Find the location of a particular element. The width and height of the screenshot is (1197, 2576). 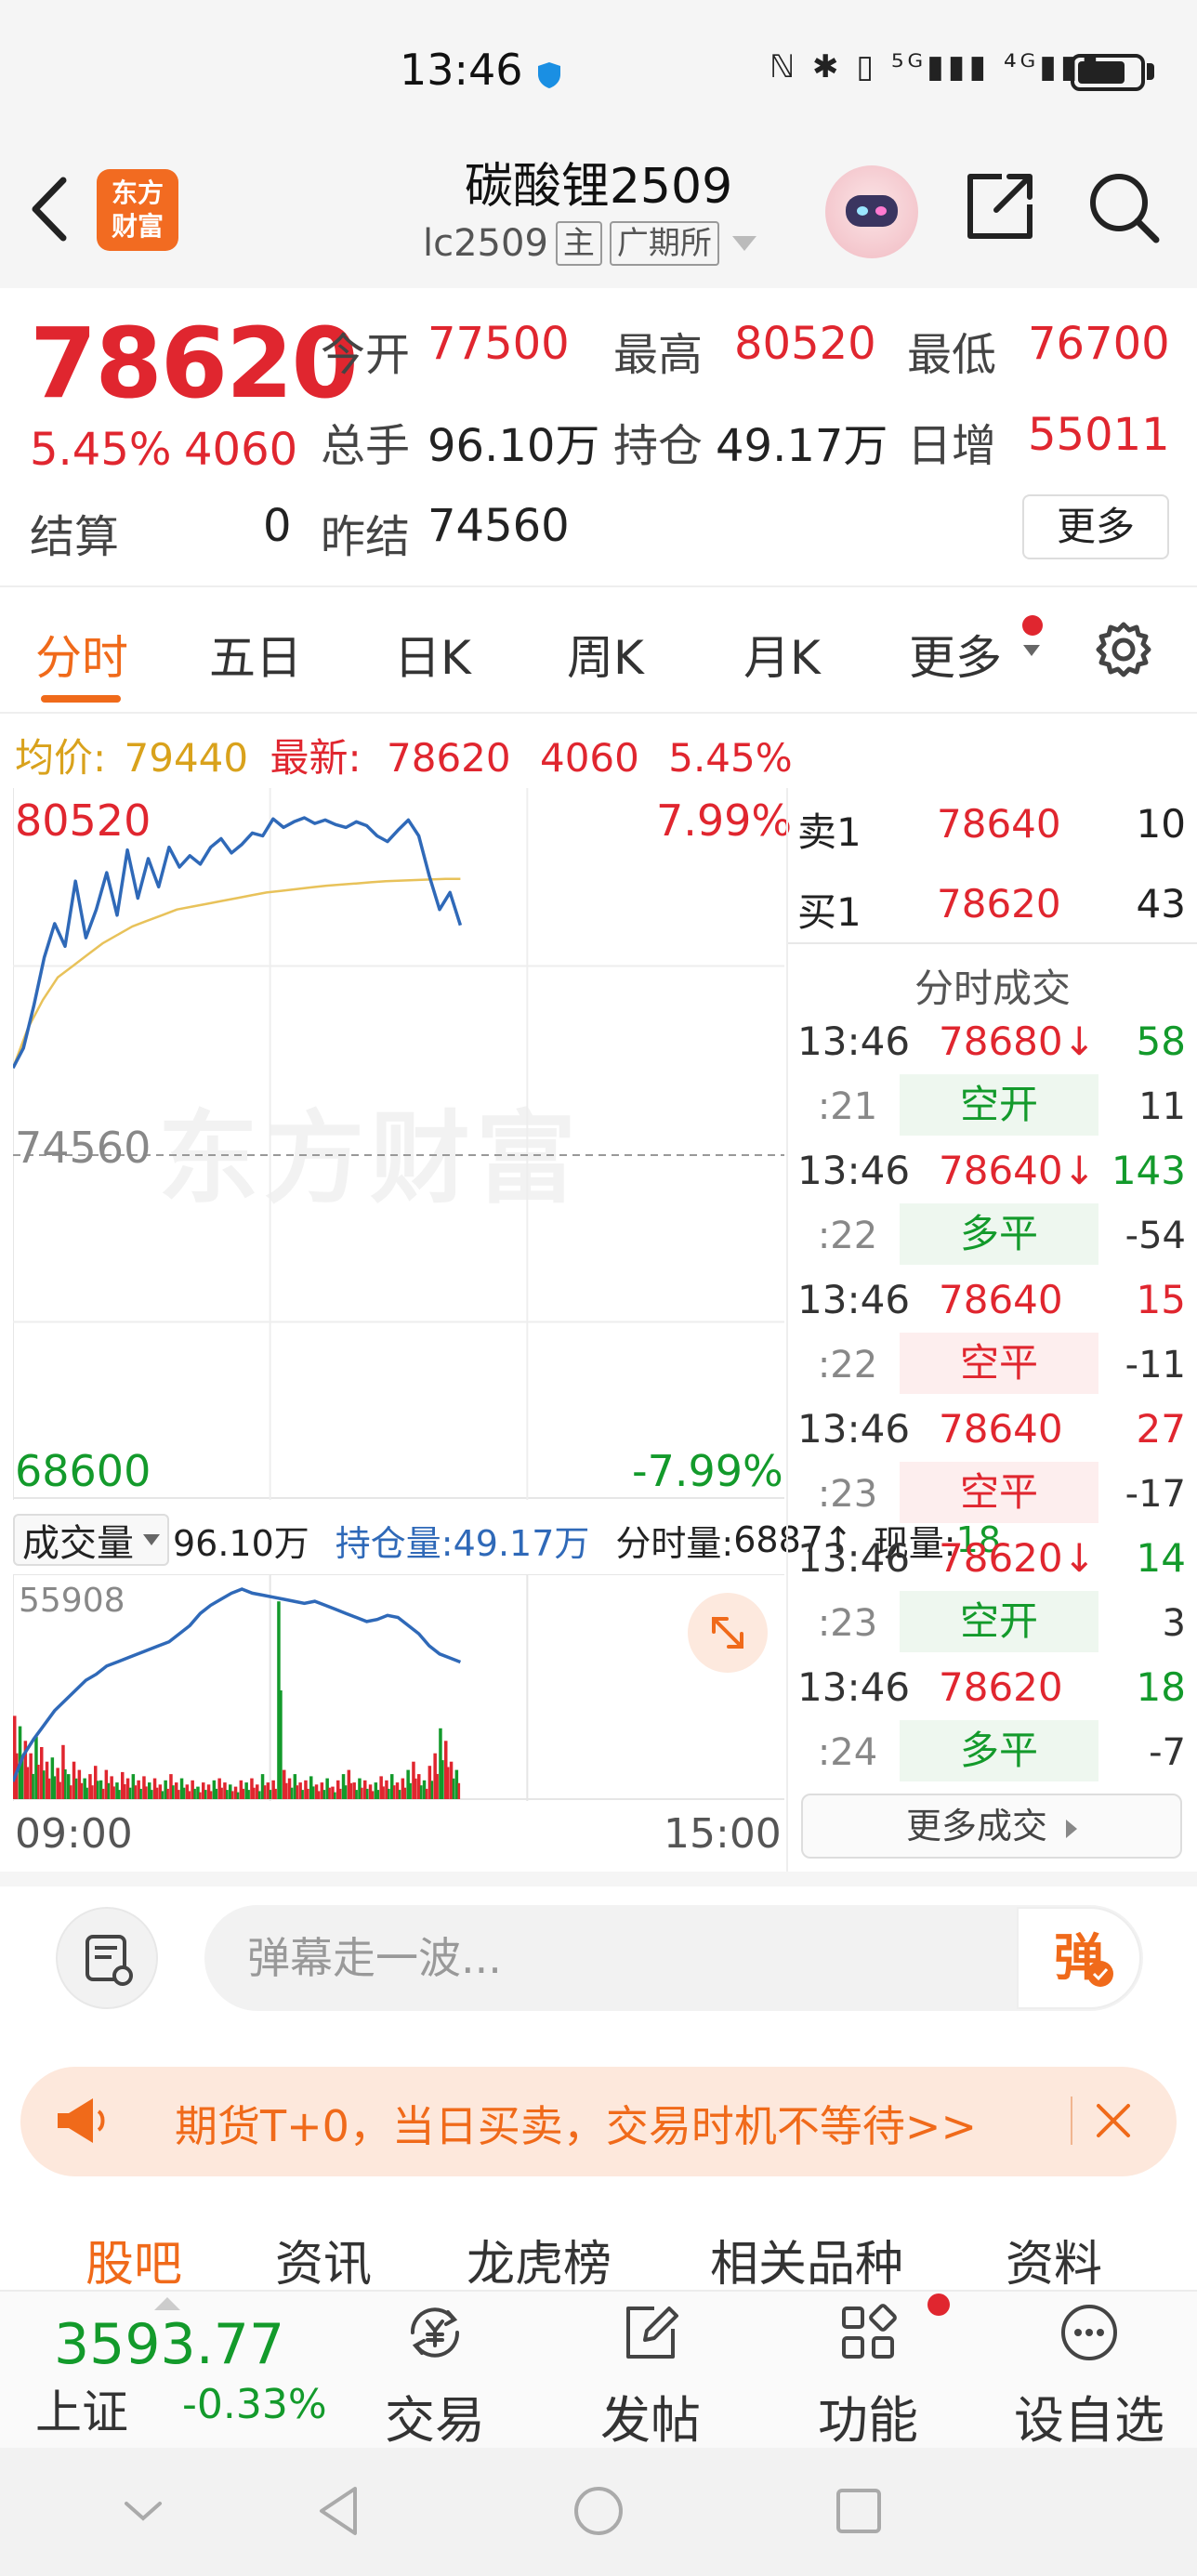

indicator-select: 成交量 is located at coordinates (91, 1540).